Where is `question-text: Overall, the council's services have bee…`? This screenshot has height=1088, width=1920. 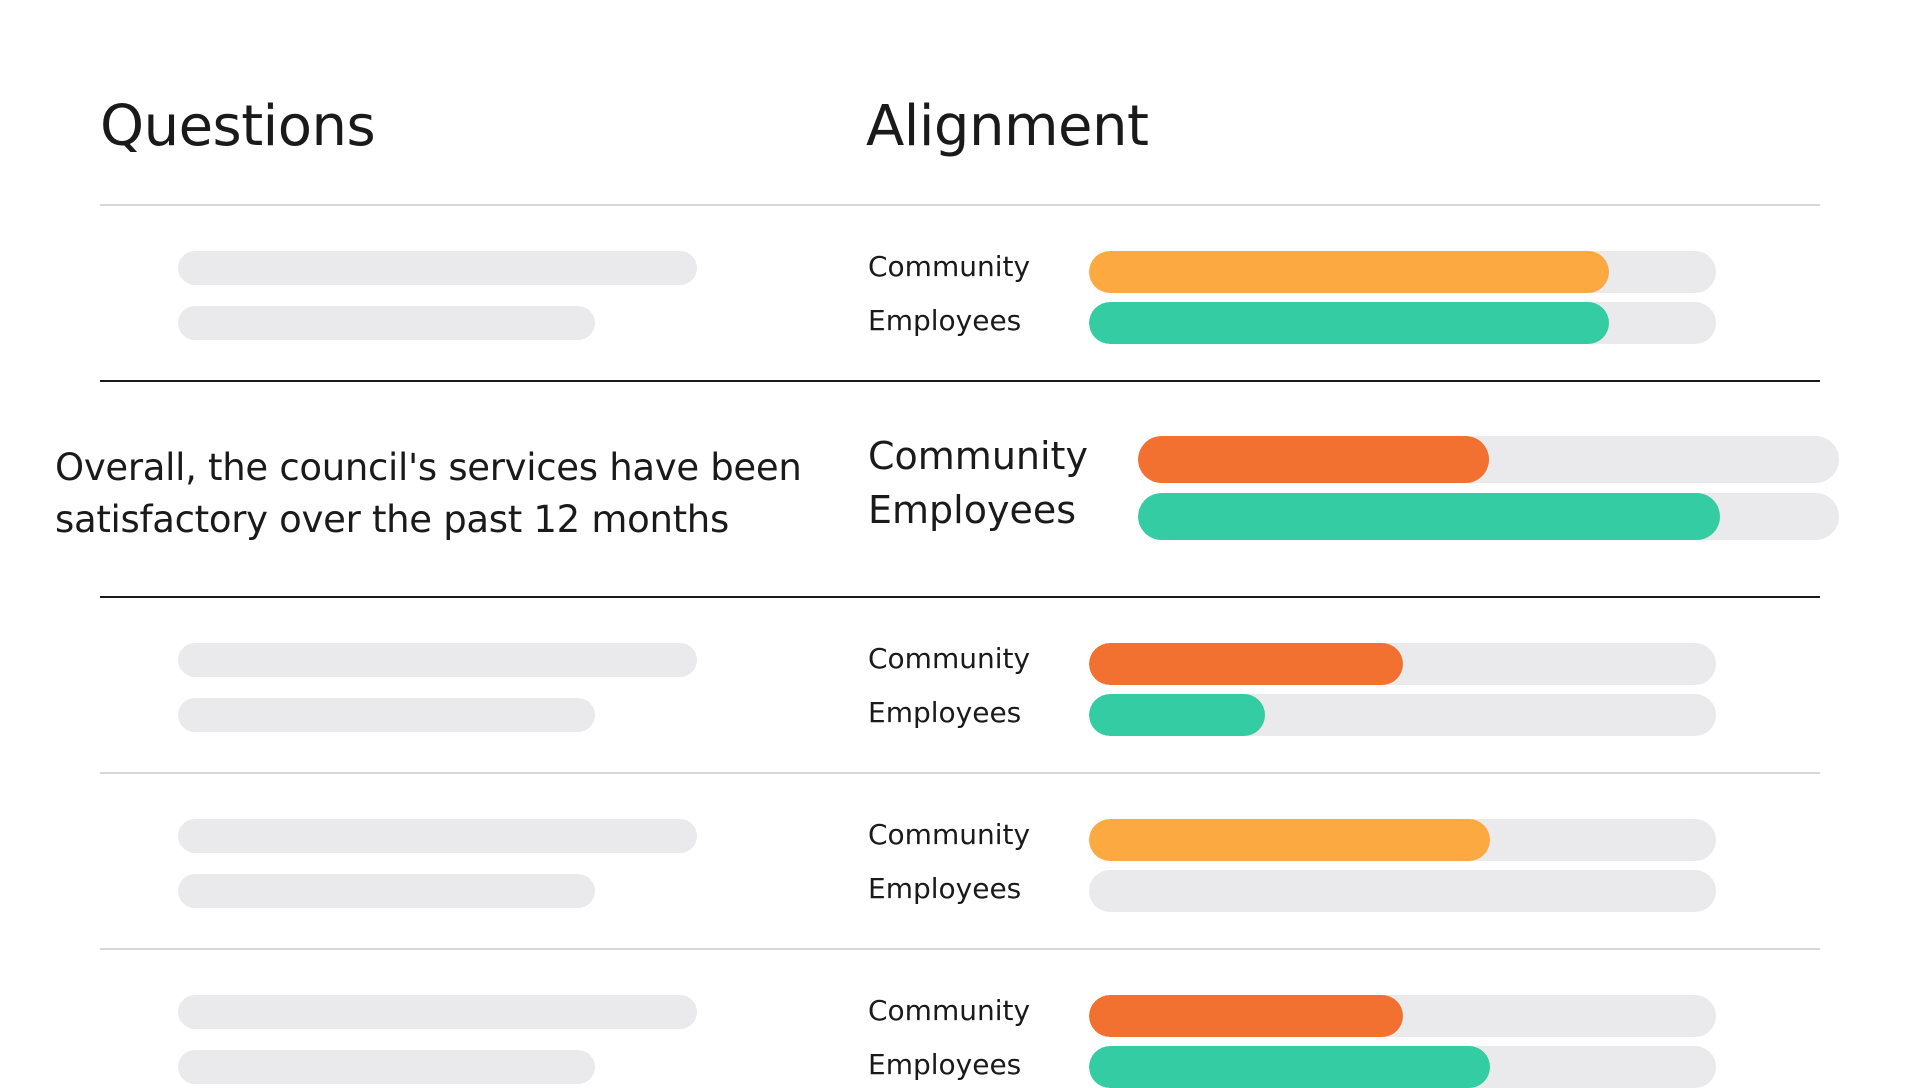 question-text: Overall, the council's services have bee… is located at coordinates (428, 493).